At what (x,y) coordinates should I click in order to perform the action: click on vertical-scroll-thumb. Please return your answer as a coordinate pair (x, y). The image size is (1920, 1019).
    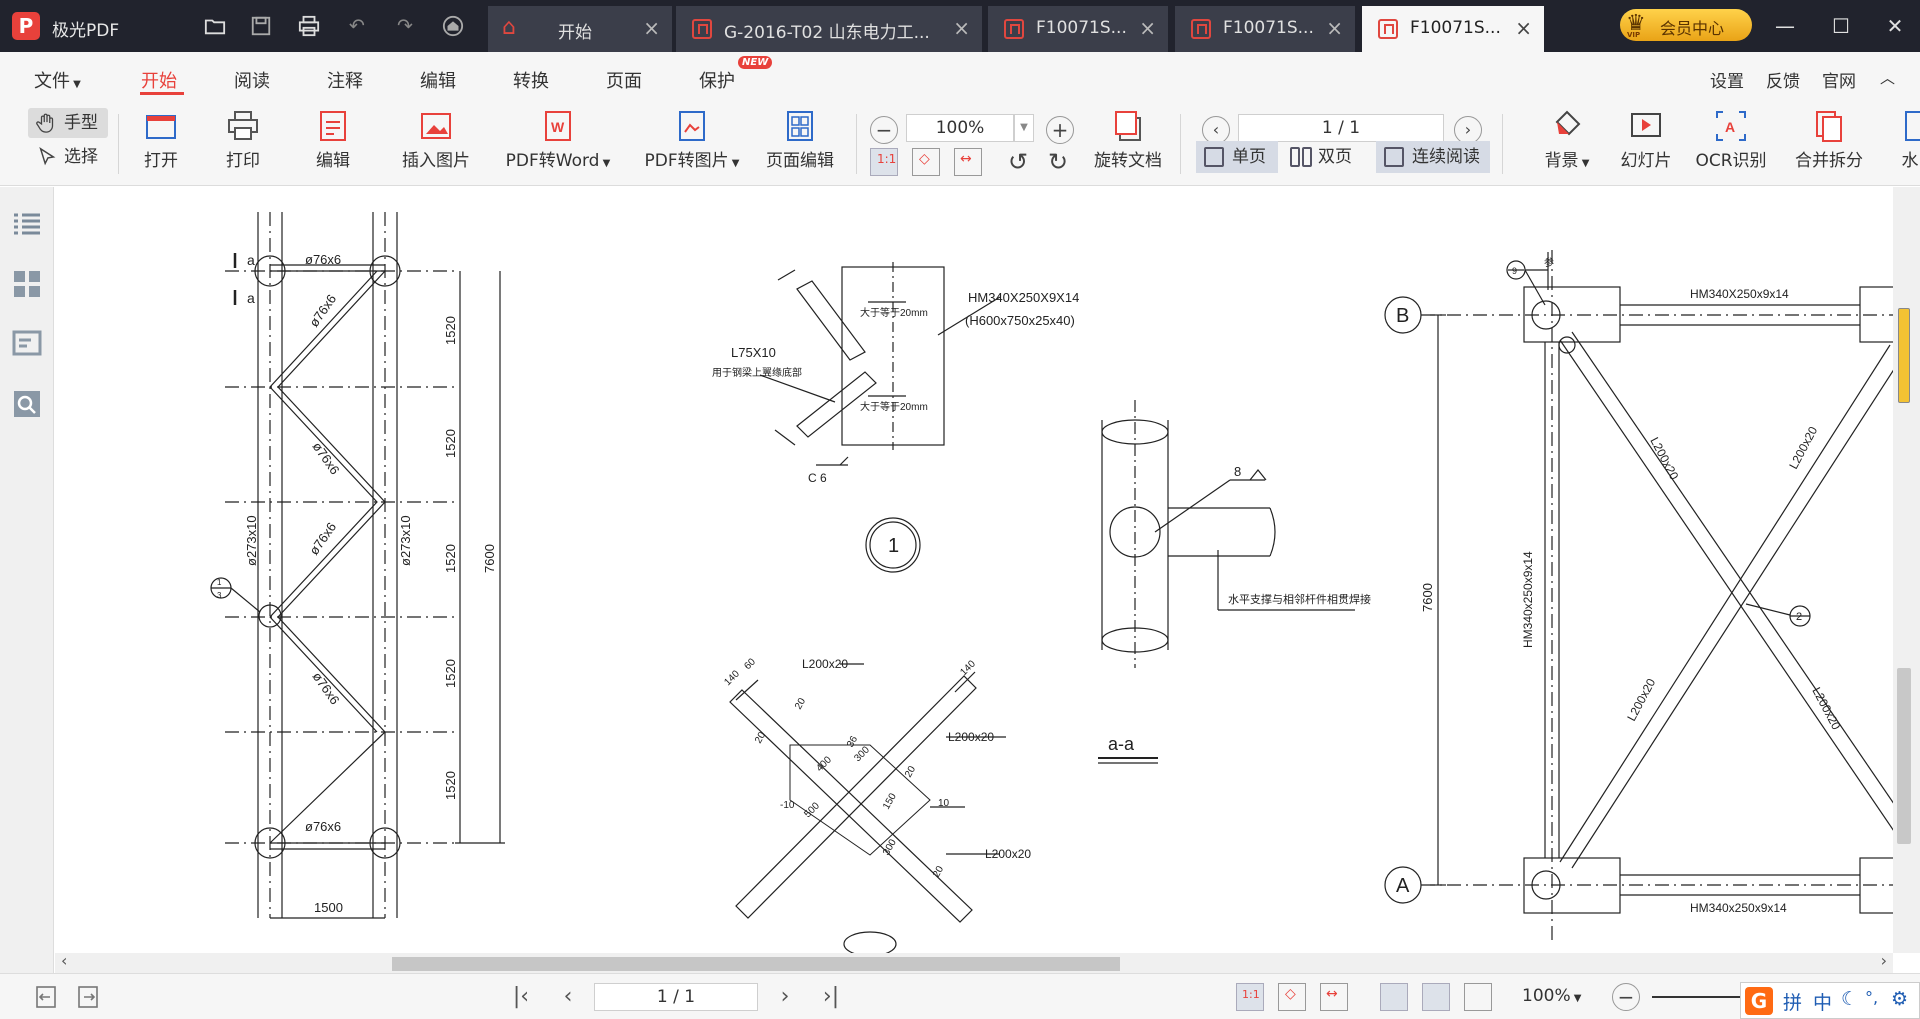
    Looking at the image, I should click on (1904, 756).